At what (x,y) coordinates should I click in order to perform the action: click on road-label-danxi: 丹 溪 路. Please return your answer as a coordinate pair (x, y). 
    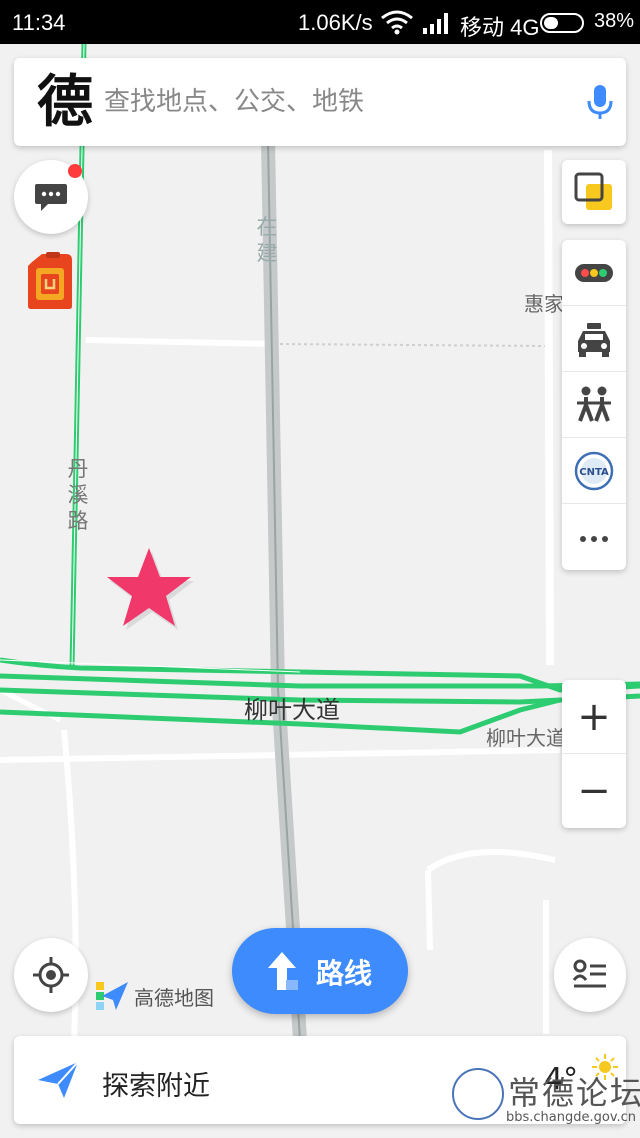
    Looking at the image, I should click on (78, 495).